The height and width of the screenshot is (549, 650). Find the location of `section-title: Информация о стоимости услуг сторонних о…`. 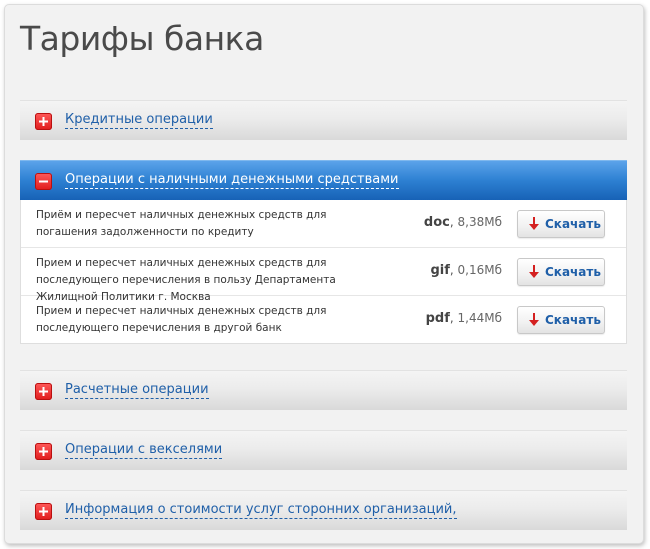

section-title: Информация о стоимости услуг сторонних о… is located at coordinates (261, 510).